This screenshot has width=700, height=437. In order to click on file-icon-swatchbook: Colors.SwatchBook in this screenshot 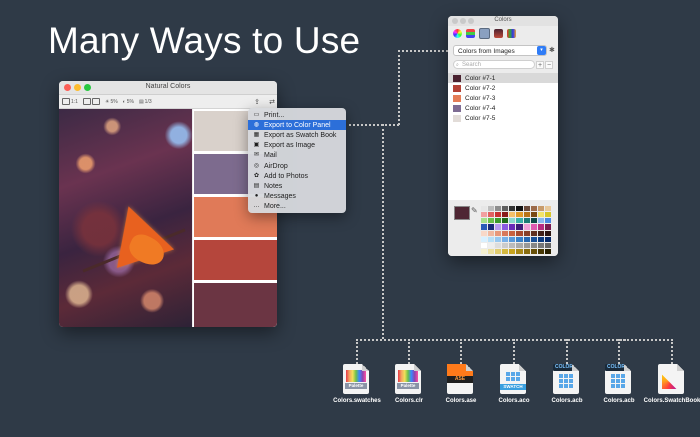, I will do `click(672, 384)`.